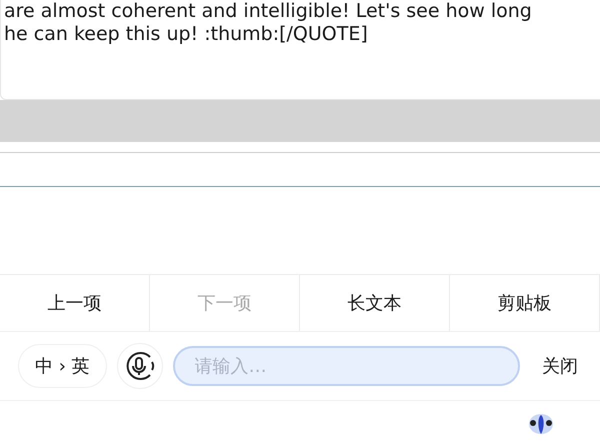 The width and height of the screenshot is (600, 446). I want to click on mascot-icon, so click(541, 424).